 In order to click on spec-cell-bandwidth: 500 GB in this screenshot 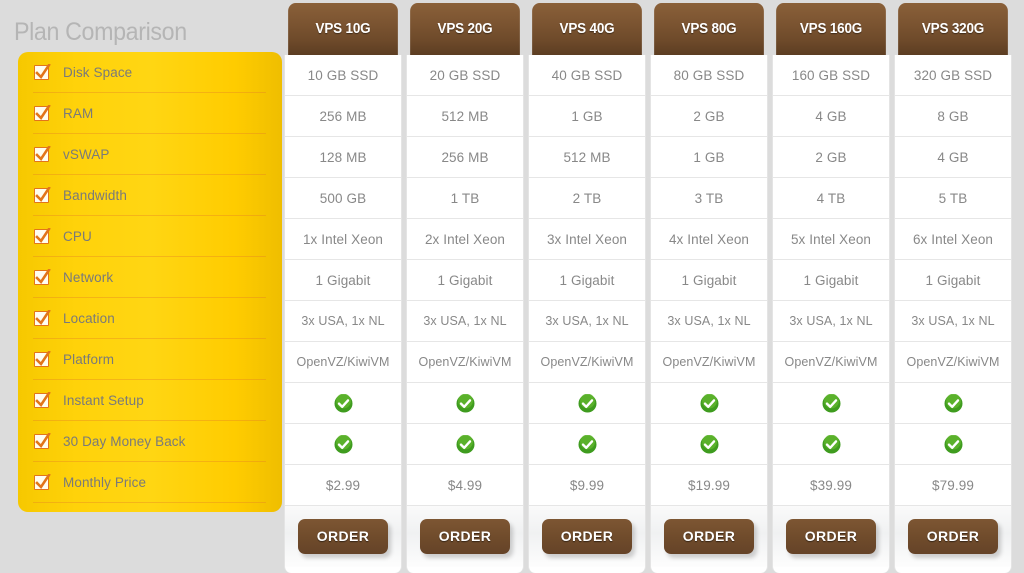, I will do `click(343, 198)`.